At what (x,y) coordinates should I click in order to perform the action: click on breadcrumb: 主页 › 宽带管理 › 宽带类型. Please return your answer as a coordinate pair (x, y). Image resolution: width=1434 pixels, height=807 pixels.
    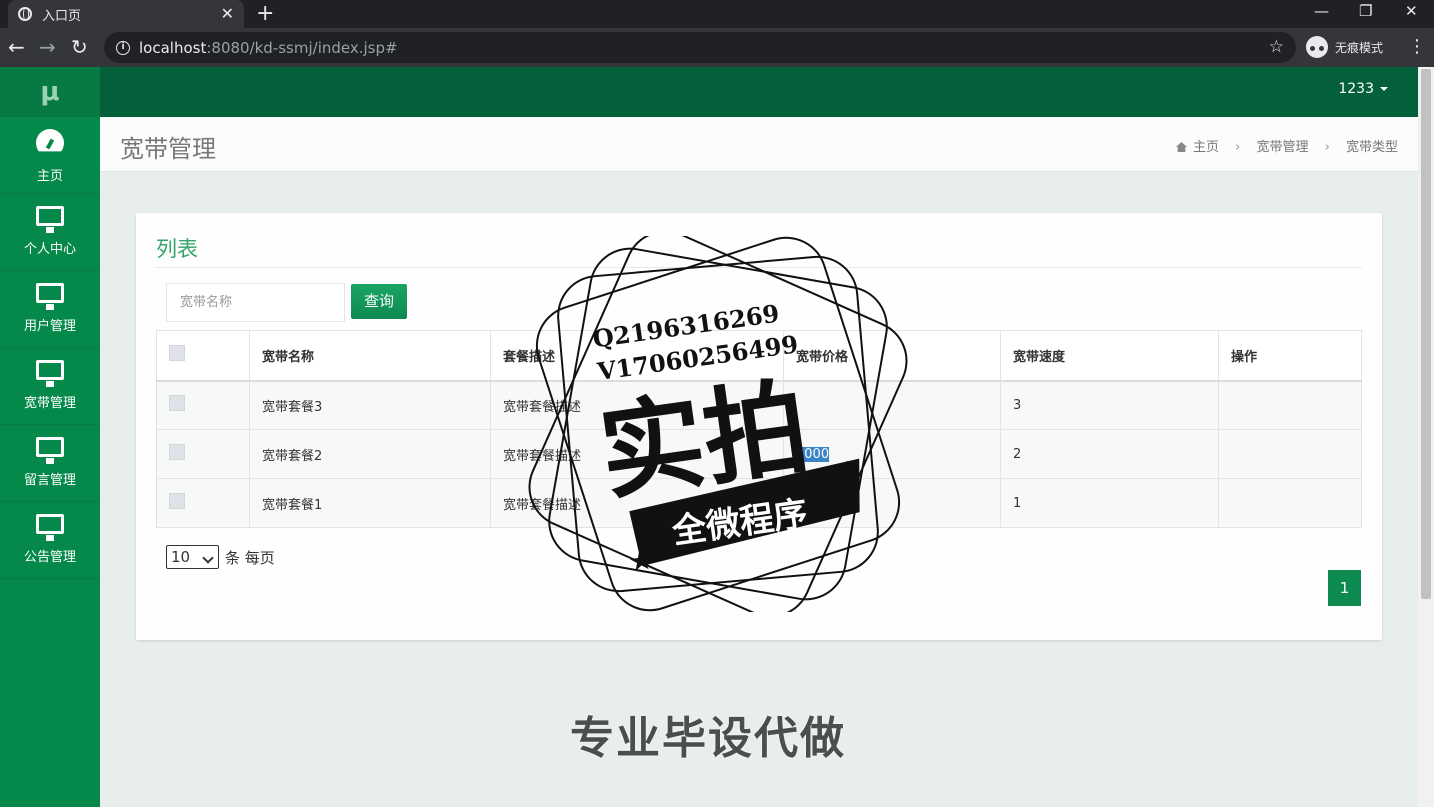
    Looking at the image, I should click on (1286, 145).